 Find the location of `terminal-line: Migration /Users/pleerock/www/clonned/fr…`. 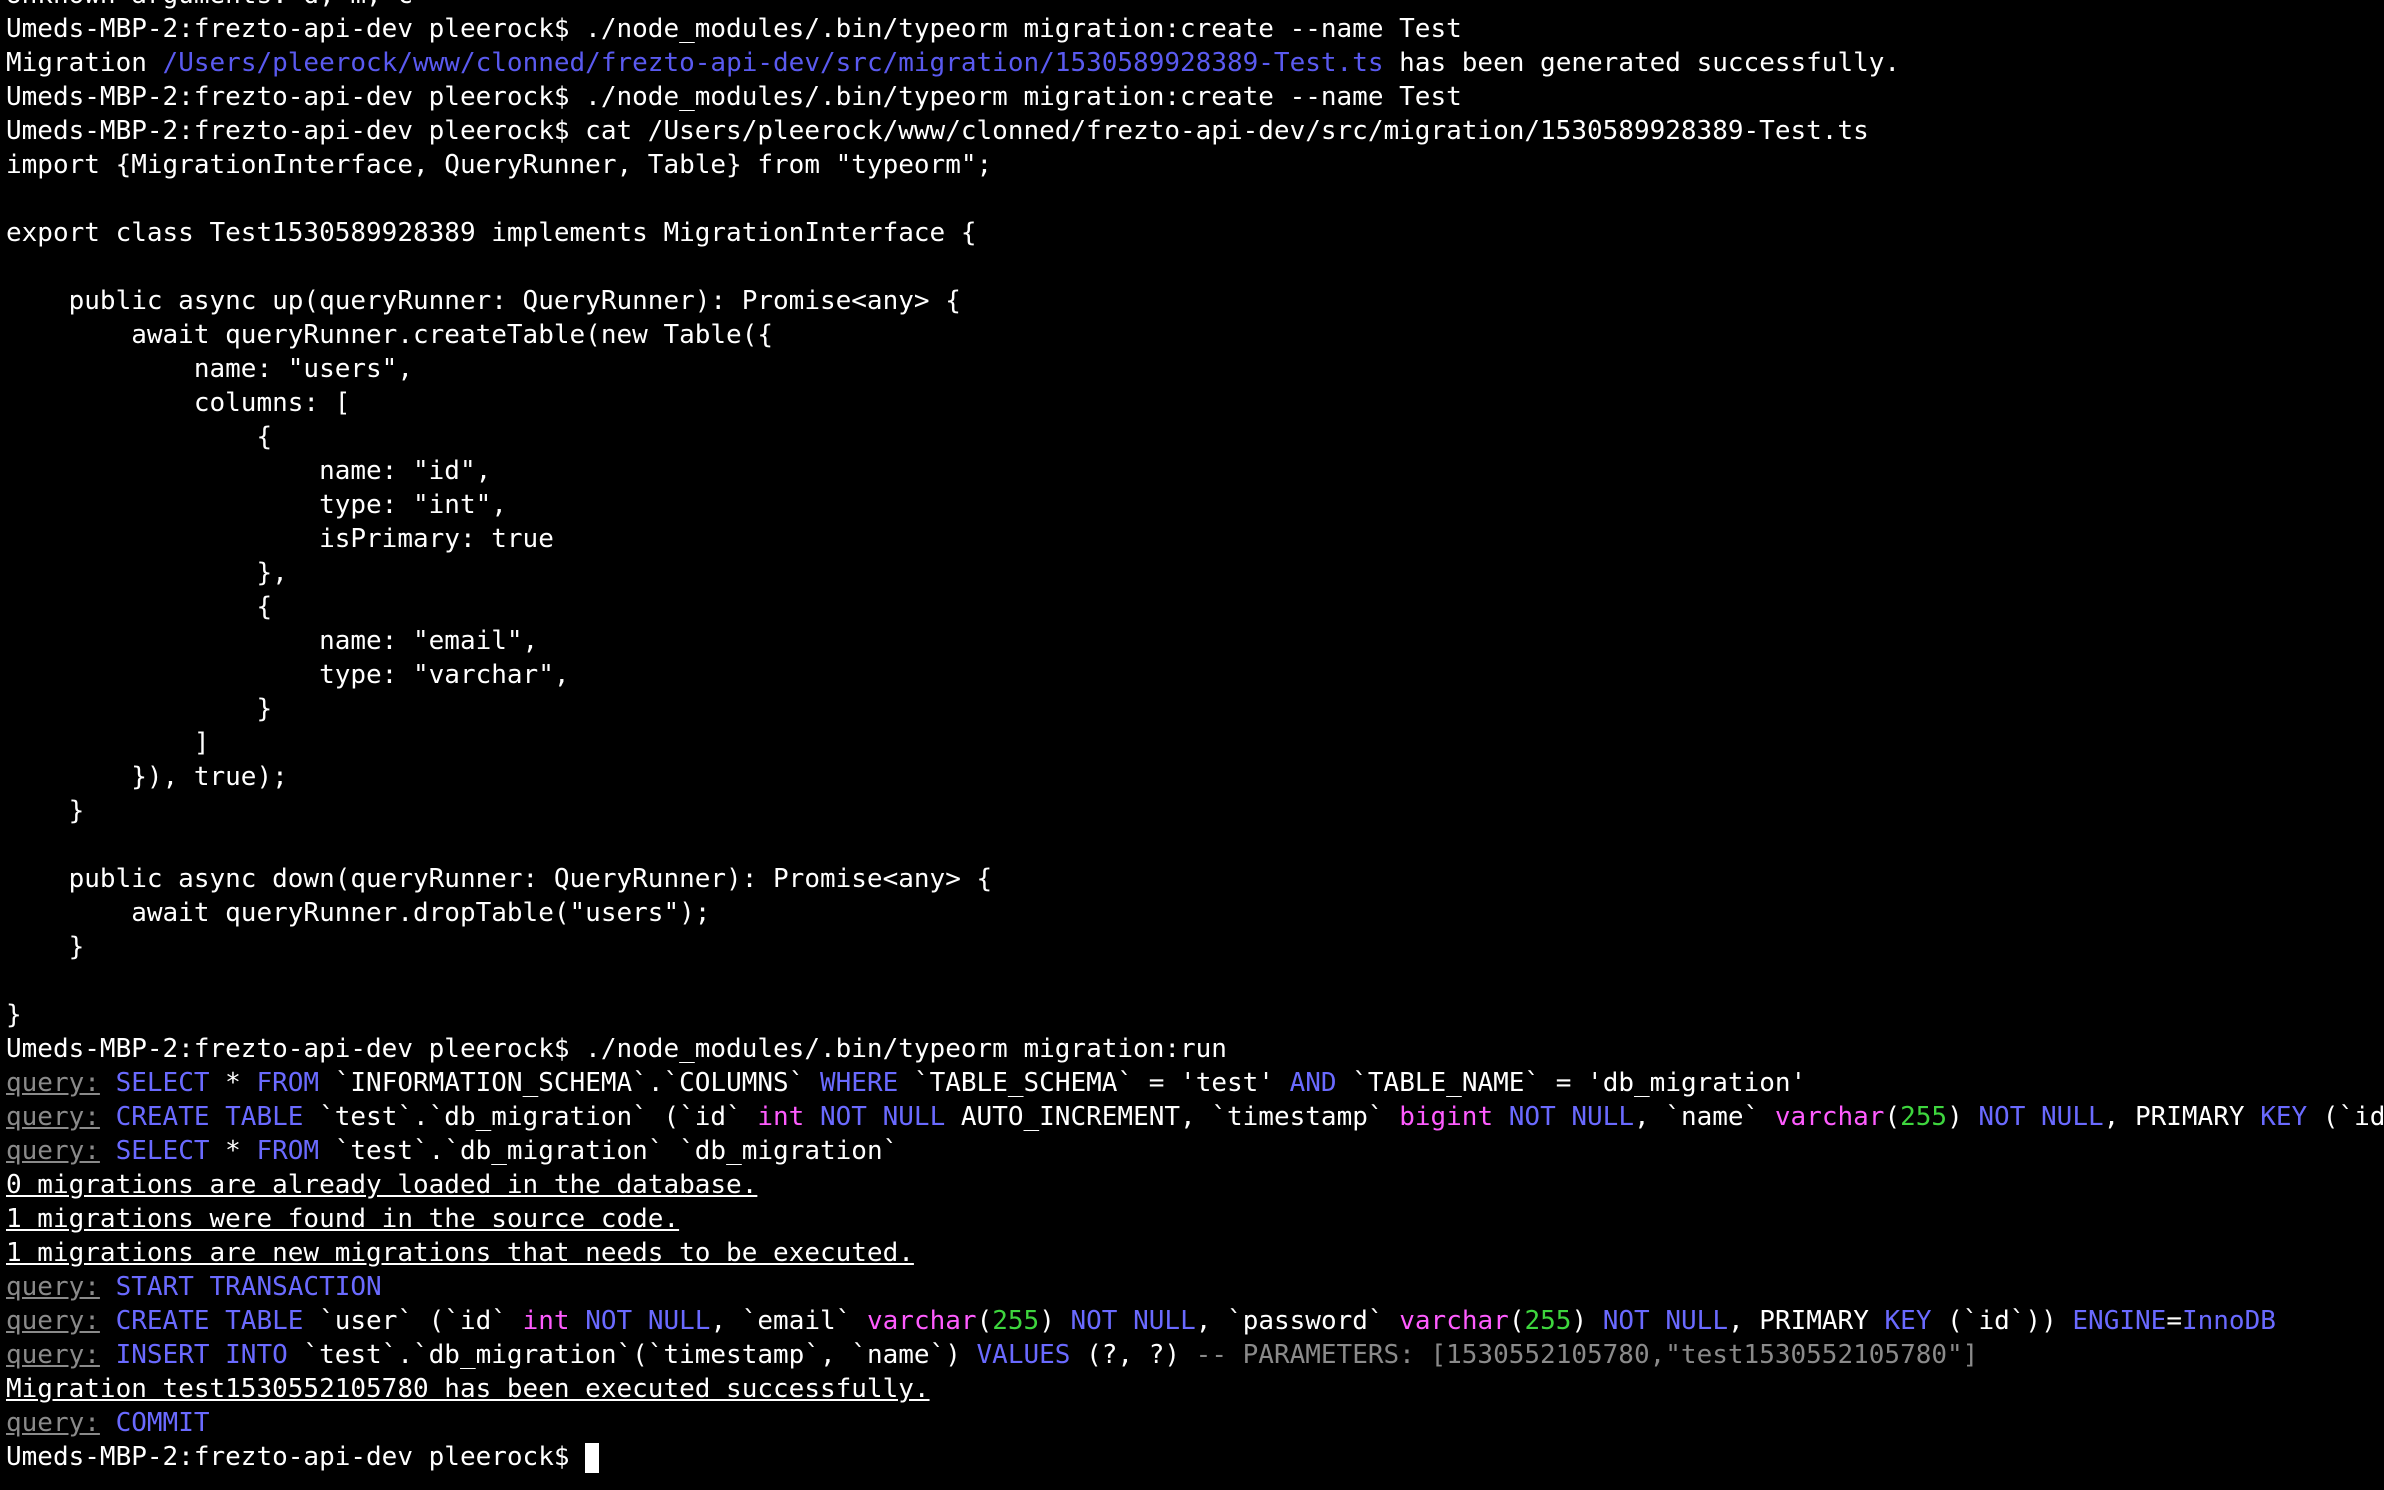

terminal-line: Migration /Users/pleerock/www/clonned/fr… is located at coordinates (953, 63).